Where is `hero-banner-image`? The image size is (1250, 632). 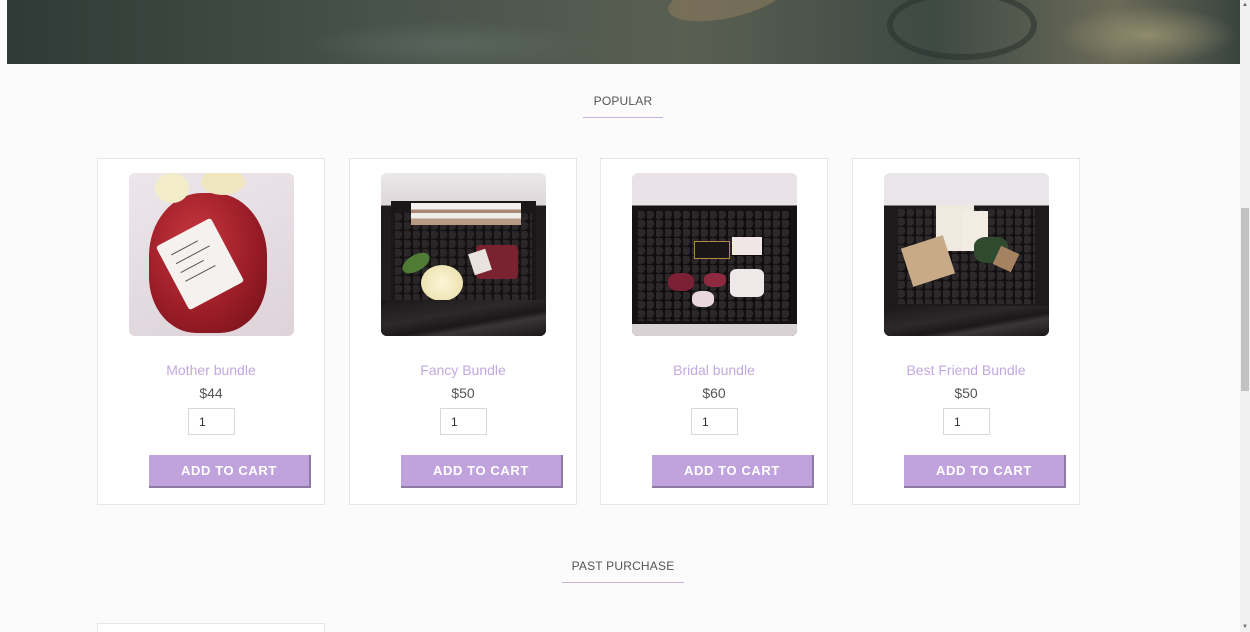
hero-banner-image is located at coordinates (623, 32).